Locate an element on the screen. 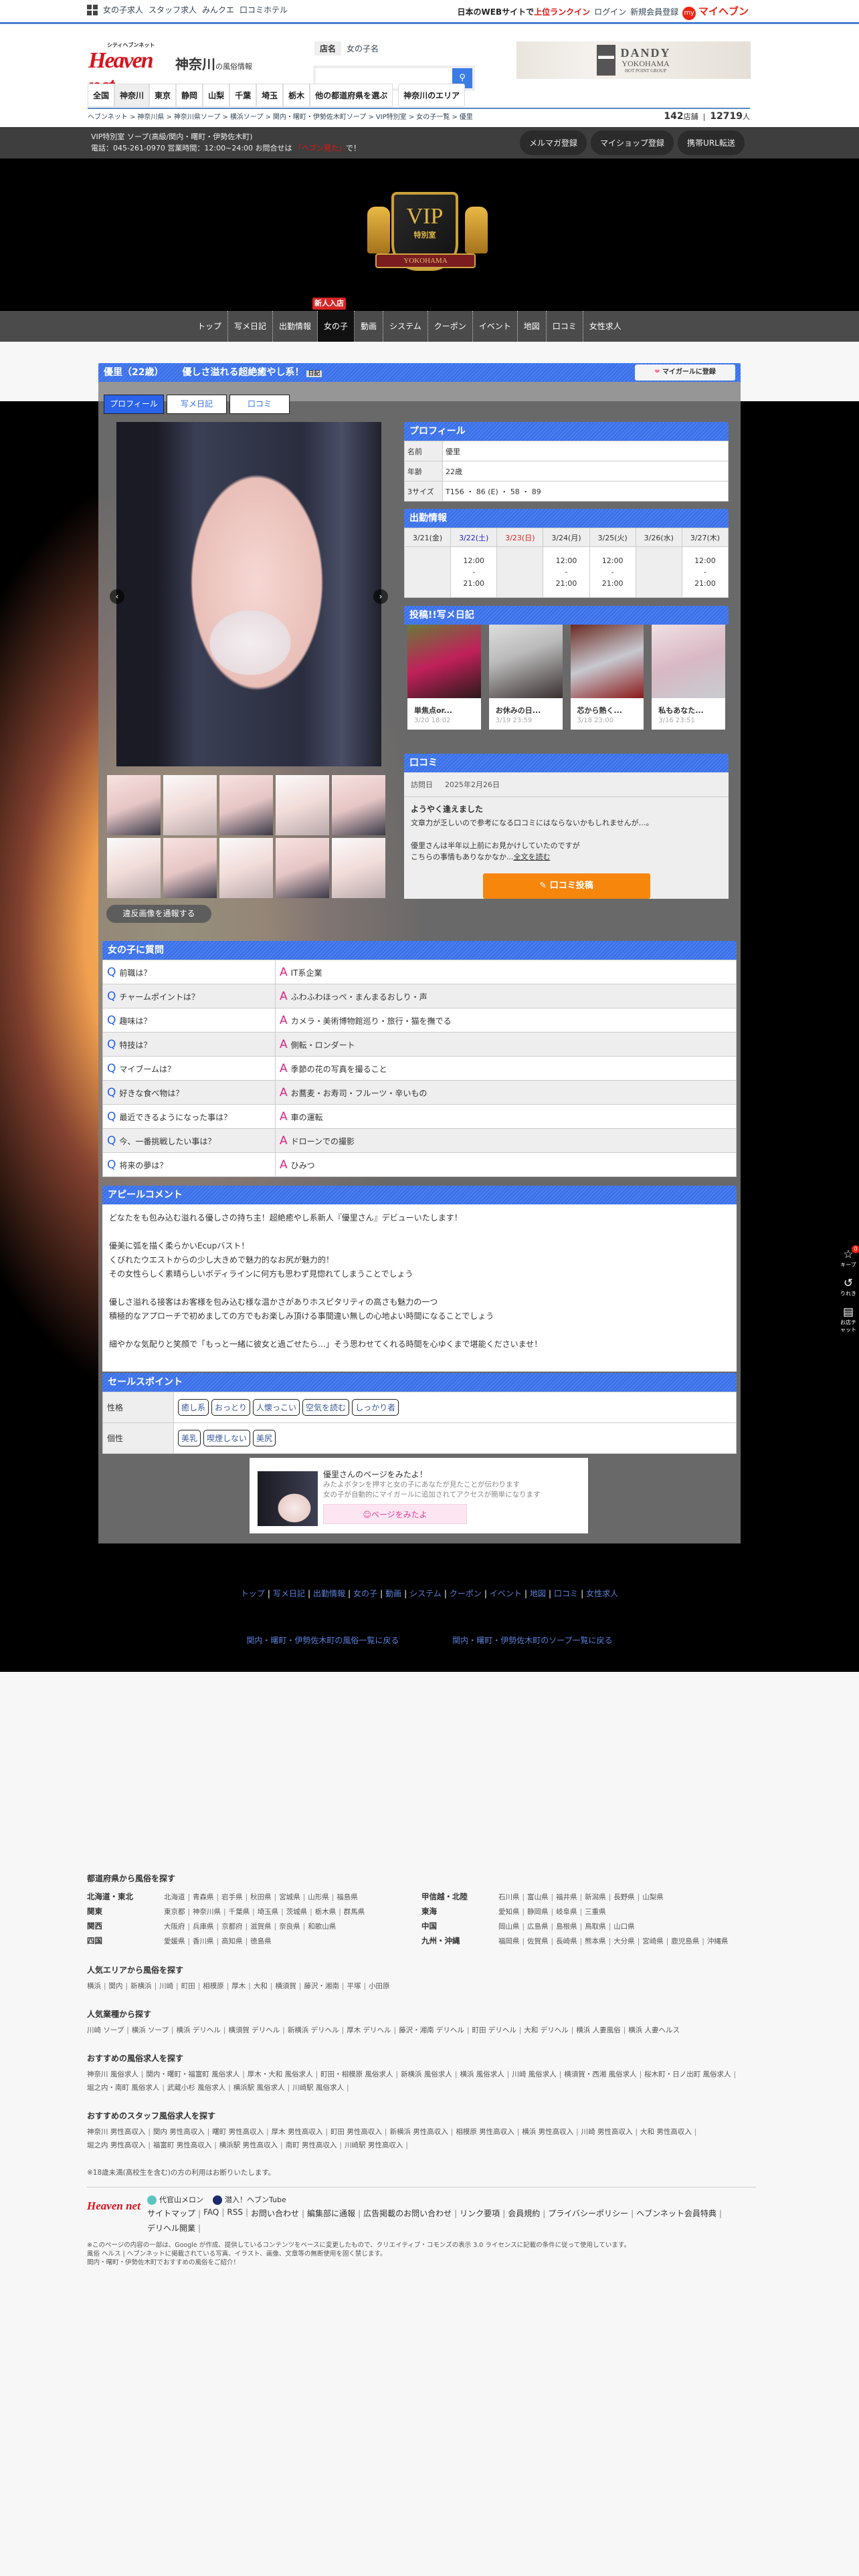 The image size is (859, 2576). breadcrumb-item: VIP特別室 > is located at coordinates (395, 116).